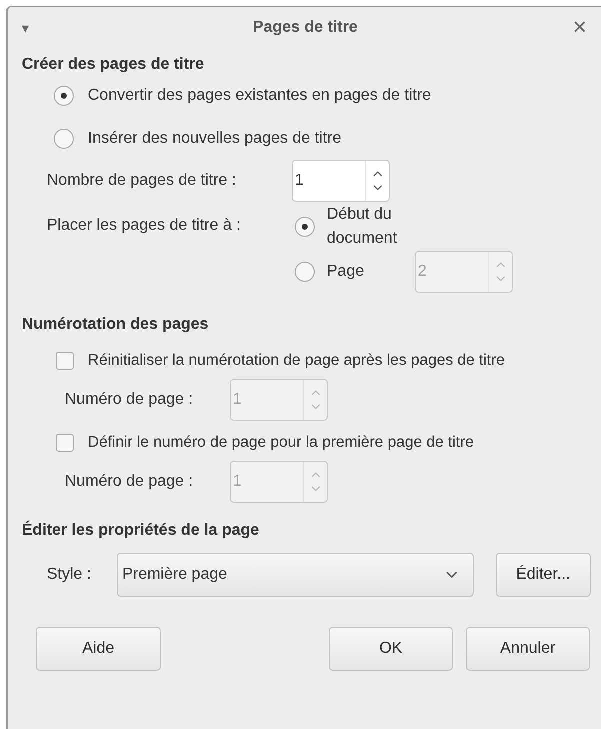  What do you see at coordinates (579, 28) in the screenshot?
I see `close-icon: ×` at bounding box center [579, 28].